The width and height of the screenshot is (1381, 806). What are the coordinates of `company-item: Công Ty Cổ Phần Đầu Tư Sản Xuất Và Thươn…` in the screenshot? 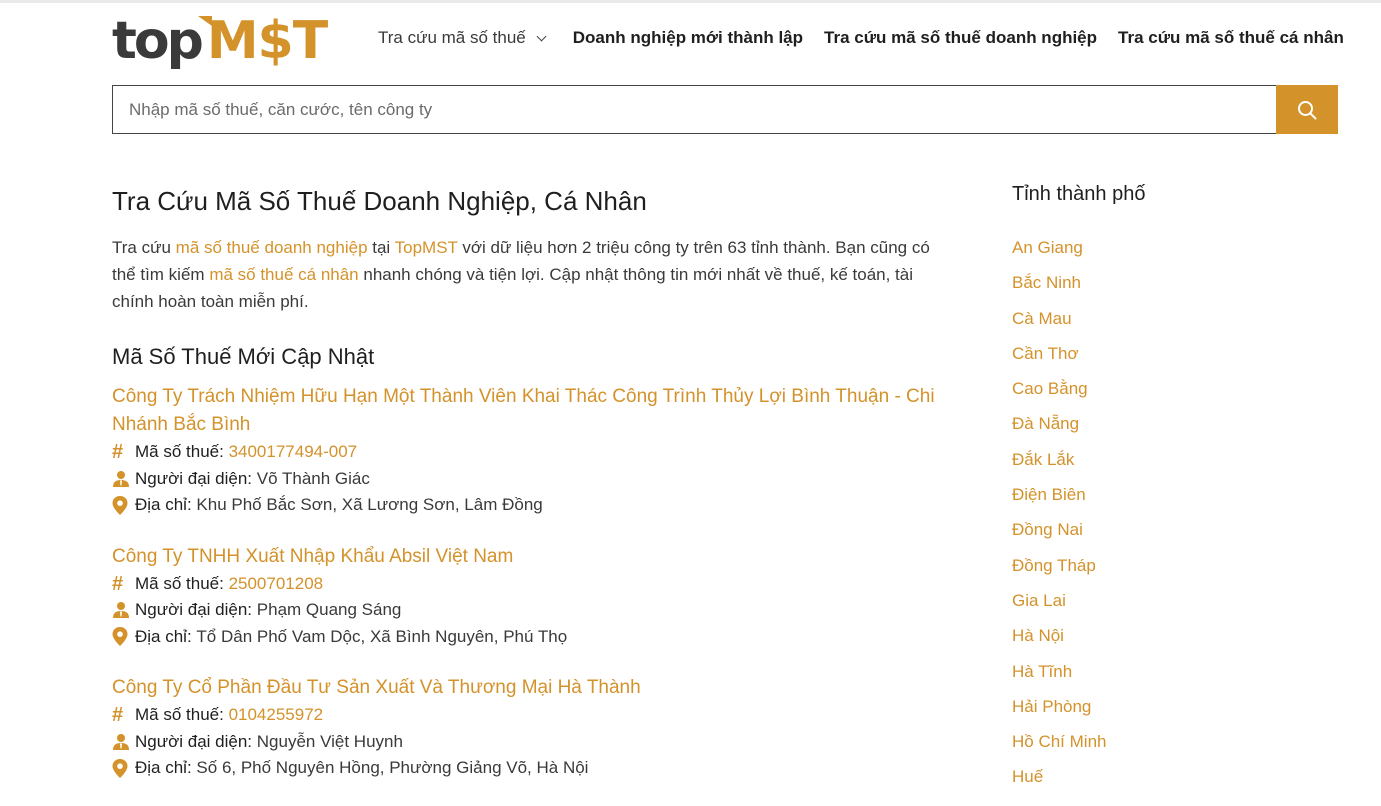 It's located at (529, 728).